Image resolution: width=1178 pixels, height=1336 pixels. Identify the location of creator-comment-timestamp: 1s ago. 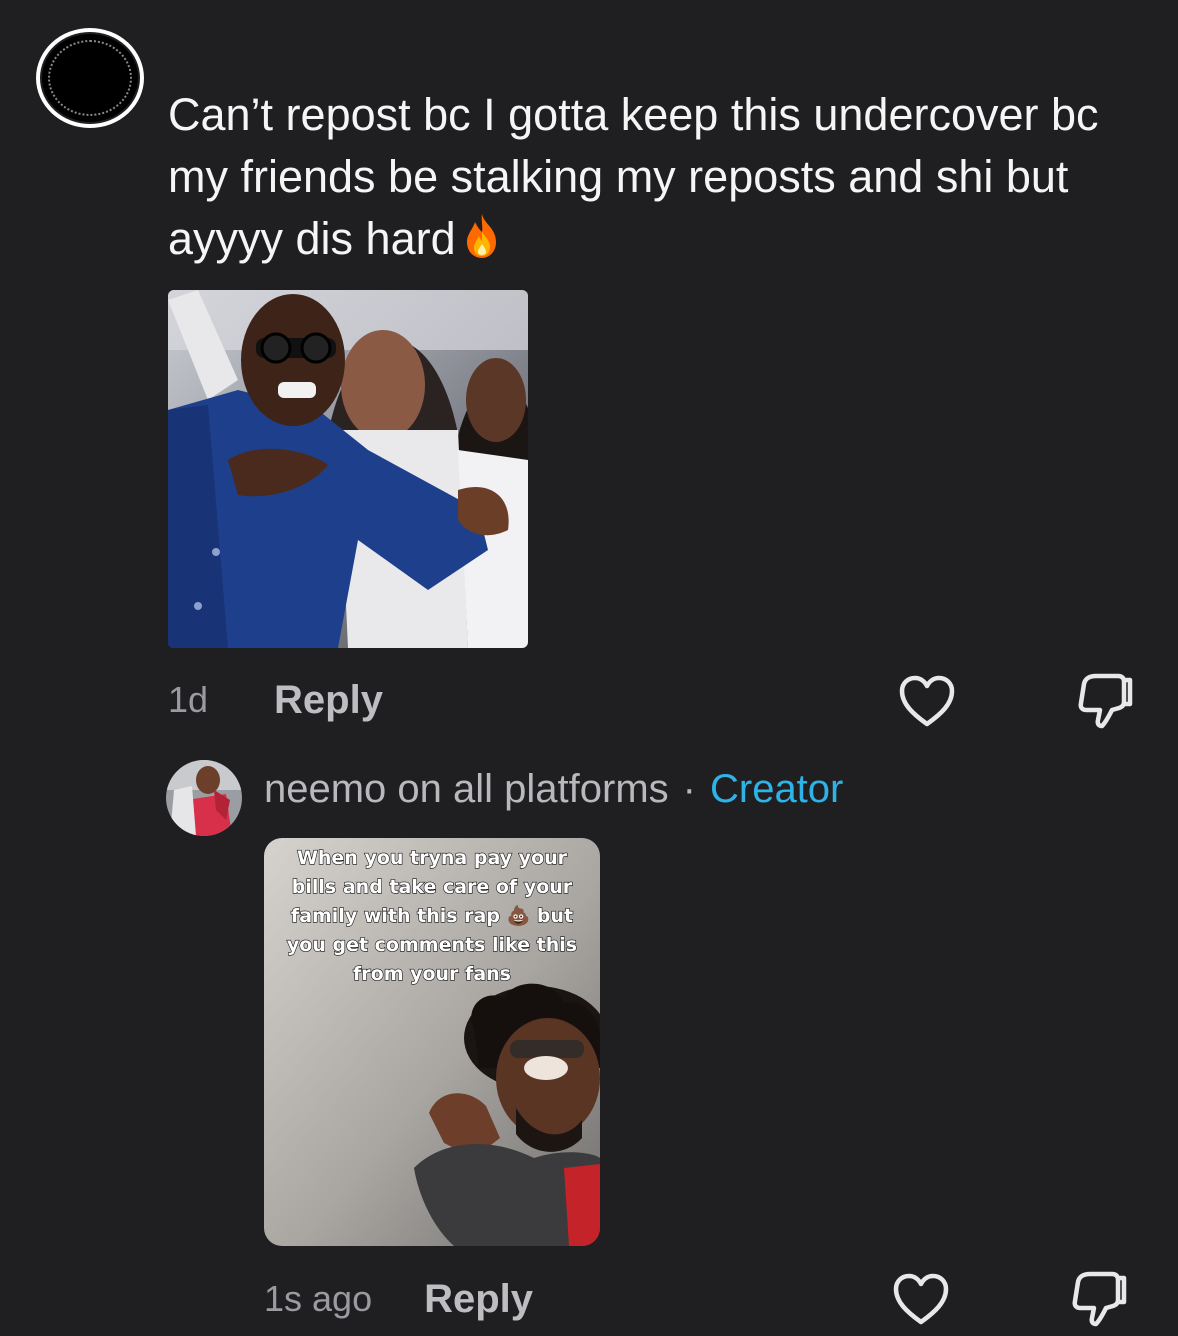
(318, 1298).